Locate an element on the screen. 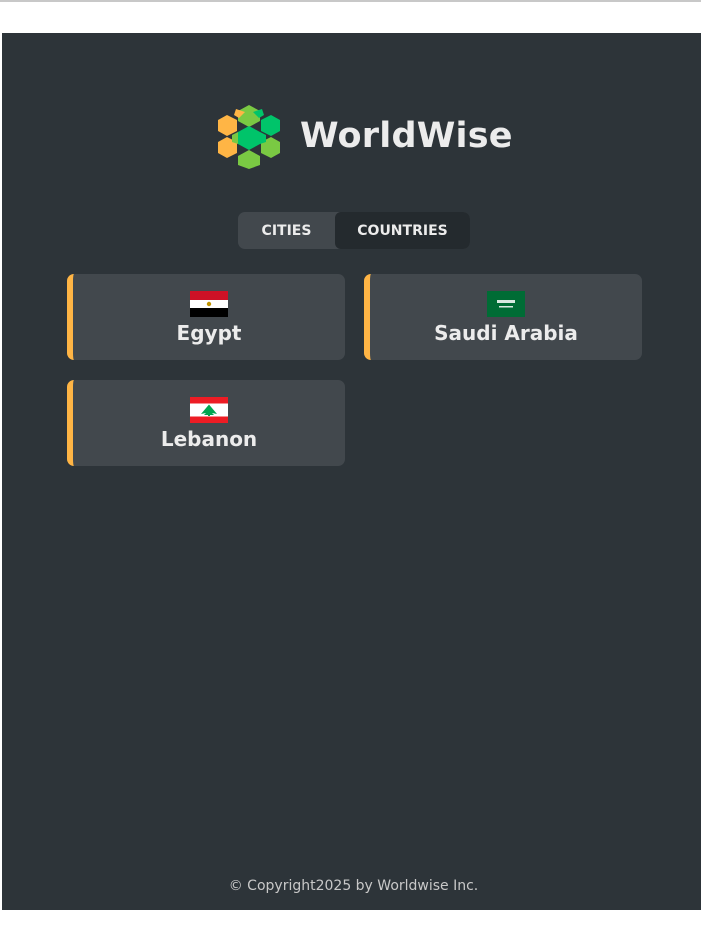 The height and width of the screenshot is (938, 701). globe-hex-icon is located at coordinates (249, 137).